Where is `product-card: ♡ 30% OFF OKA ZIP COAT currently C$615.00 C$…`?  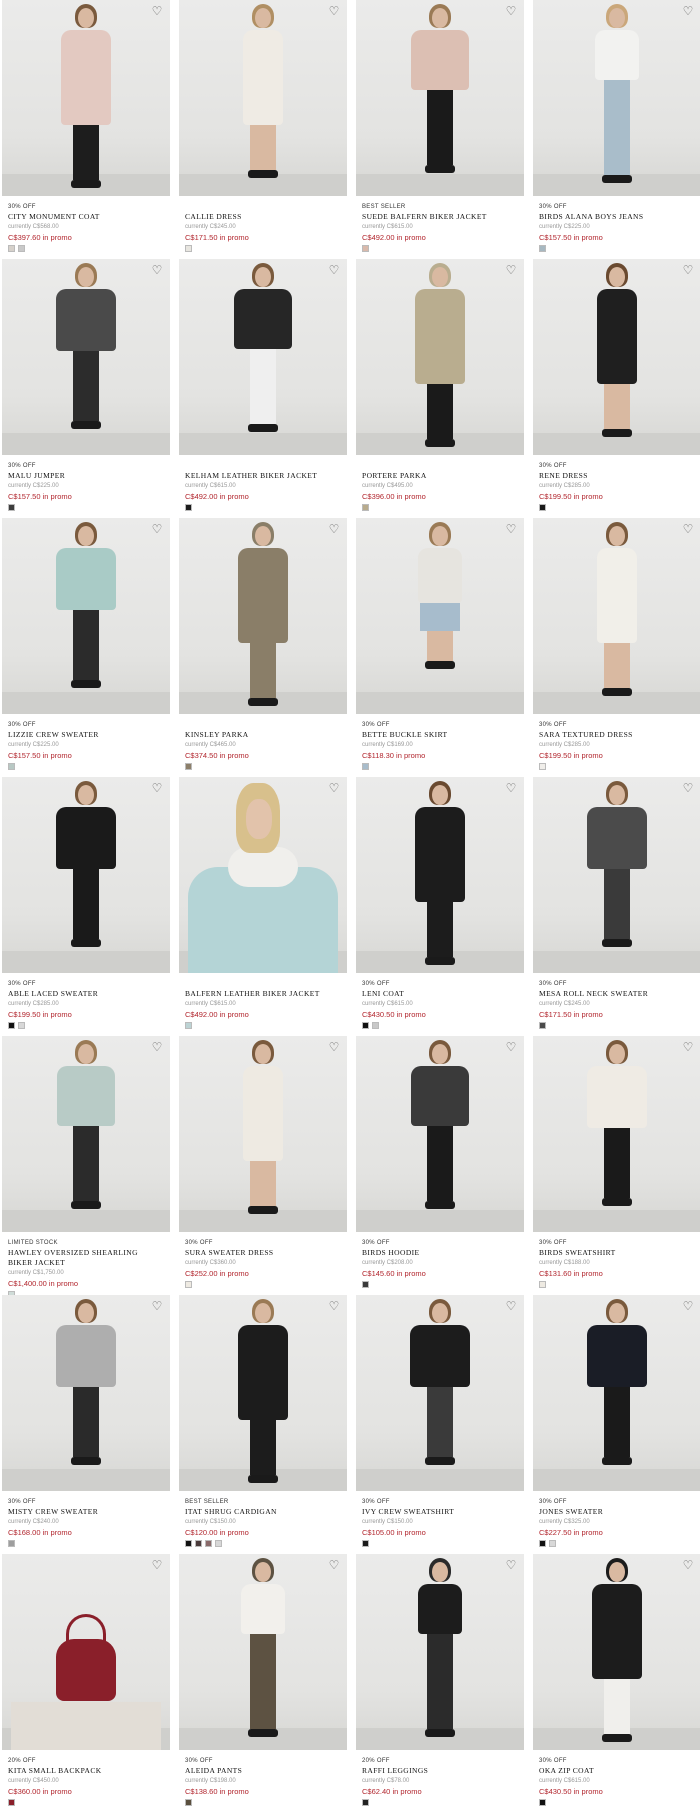
product-card: ♡ 30% OFF OKA ZIP COAT currently C$615.00 C$… is located at coordinates (616, 1683).